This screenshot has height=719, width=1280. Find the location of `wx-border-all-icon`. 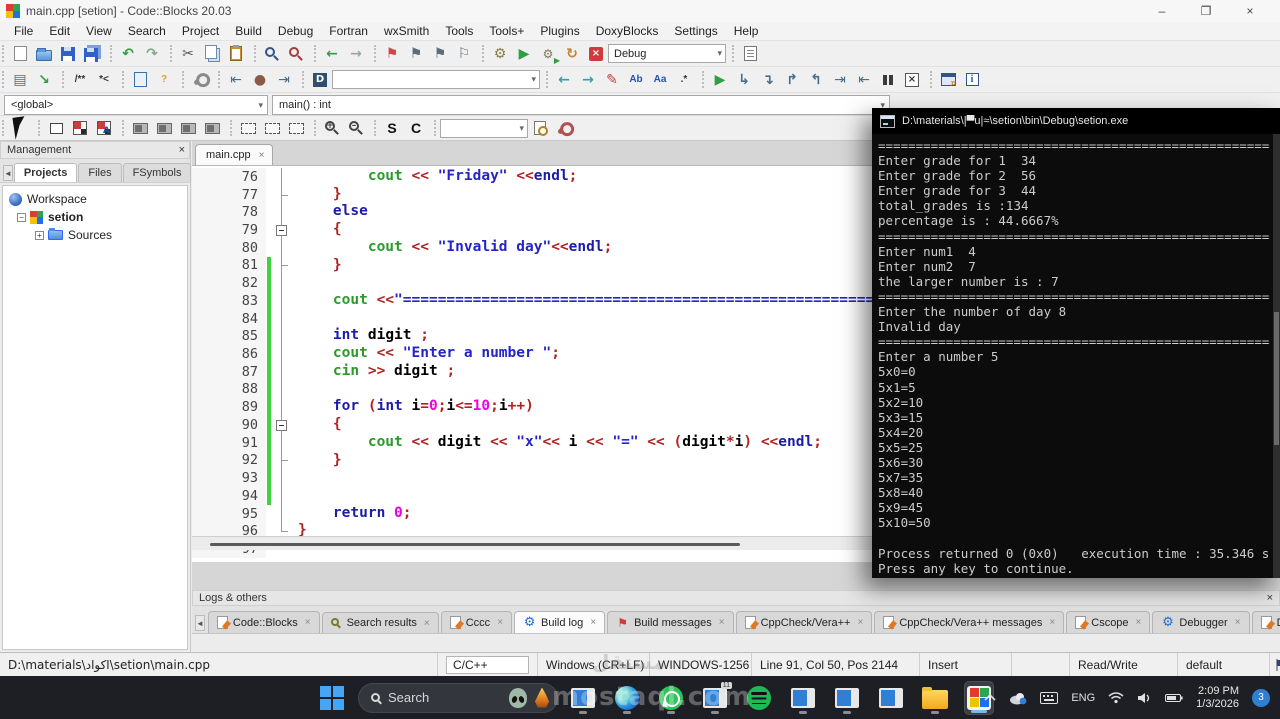

wx-border-all-icon is located at coordinates (296, 128).